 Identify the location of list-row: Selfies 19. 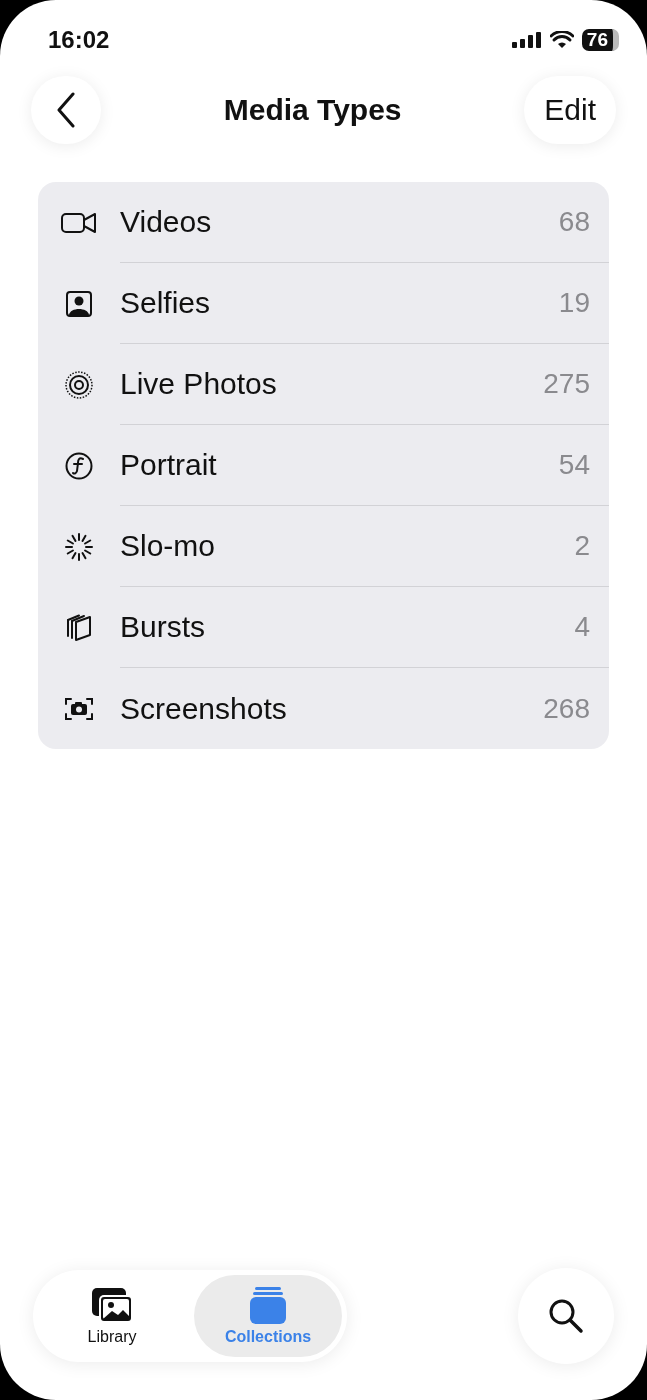
(323, 303).